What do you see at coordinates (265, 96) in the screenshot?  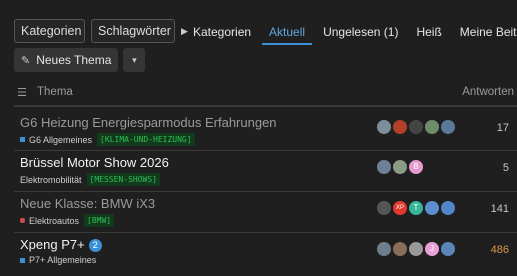 I see `topic-list-header: ☰ Thema Antworten` at bounding box center [265, 96].